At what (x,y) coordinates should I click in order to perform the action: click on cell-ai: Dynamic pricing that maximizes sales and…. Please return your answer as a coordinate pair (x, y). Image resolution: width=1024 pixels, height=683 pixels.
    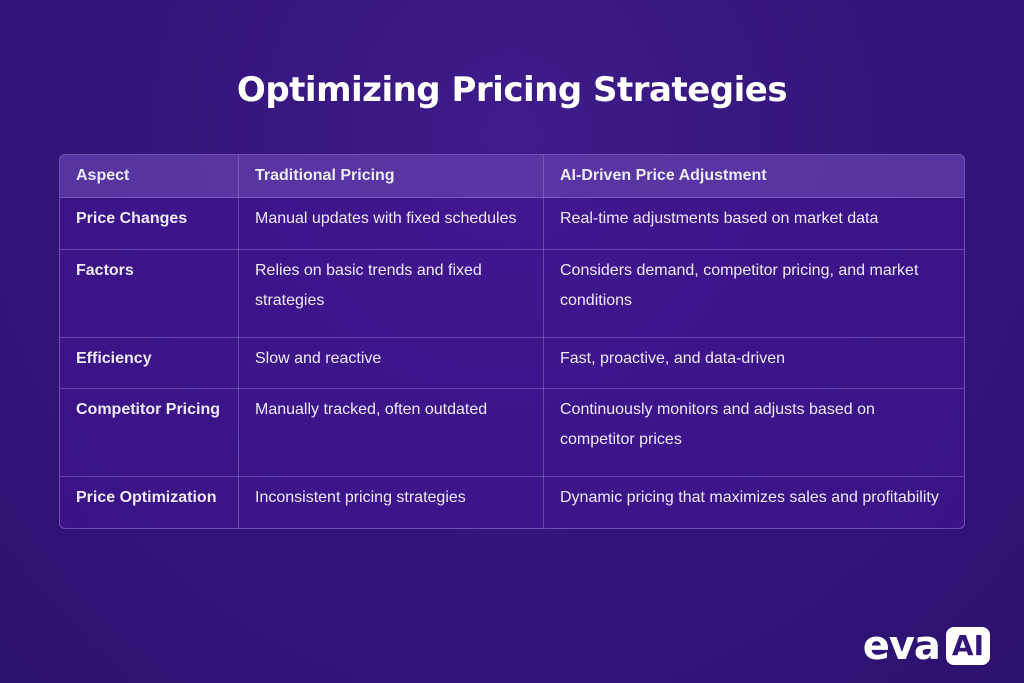
    Looking at the image, I should click on (749, 498).